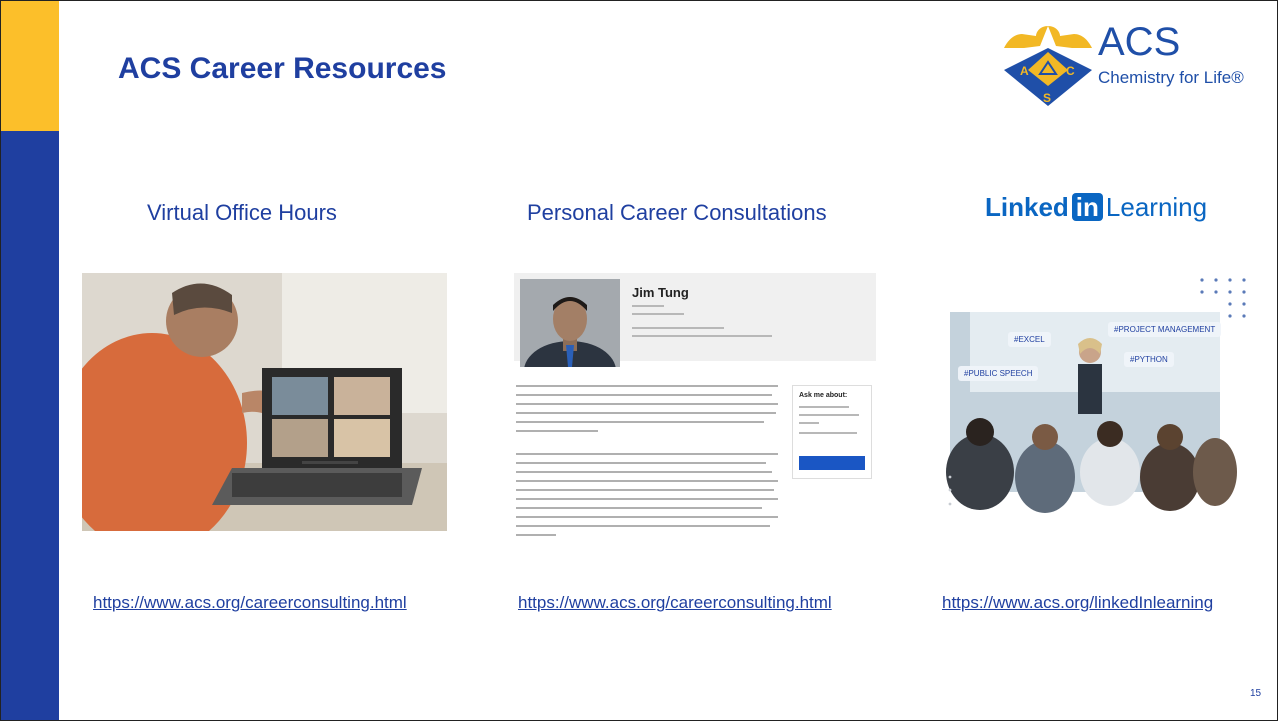 The image size is (1278, 721). I want to click on svg-text: C, so click(1070, 71).